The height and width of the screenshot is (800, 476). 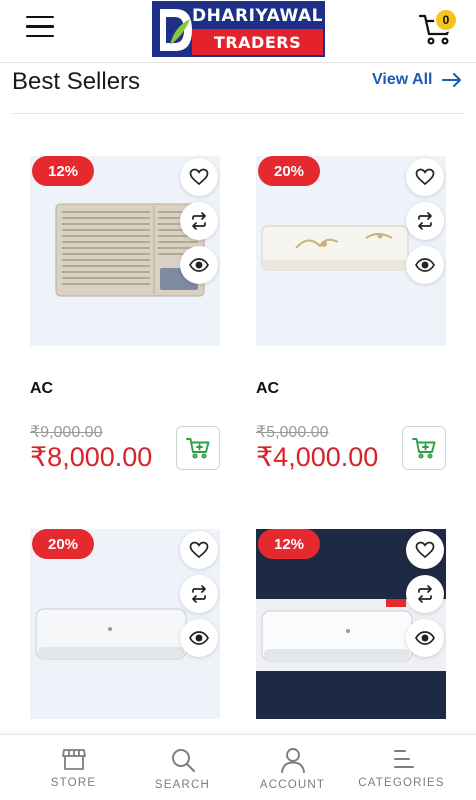 What do you see at coordinates (292, 785) in the screenshot?
I see `nav-account-label: ACCOUNT` at bounding box center [292, 785].